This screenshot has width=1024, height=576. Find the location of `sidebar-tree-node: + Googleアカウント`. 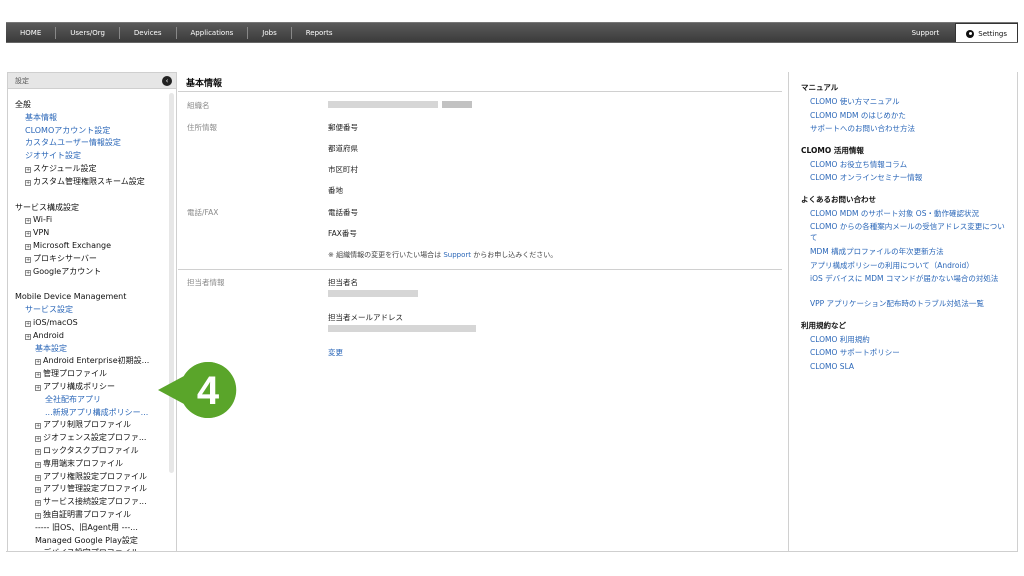

sidebar-tree-node: + Googleアカウント is located at coordinates (95, 272).